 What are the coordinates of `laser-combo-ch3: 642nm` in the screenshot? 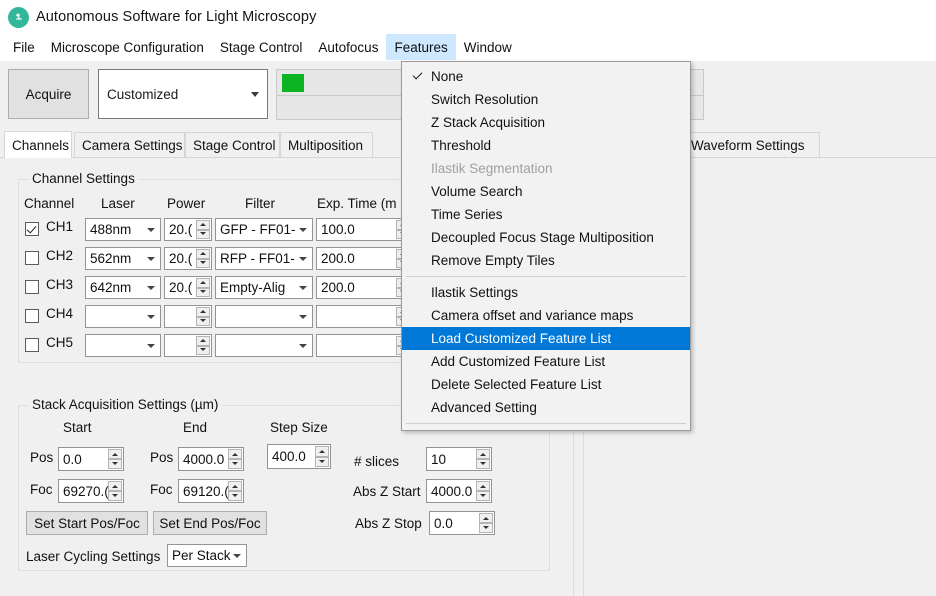 It's located at (123, 287).